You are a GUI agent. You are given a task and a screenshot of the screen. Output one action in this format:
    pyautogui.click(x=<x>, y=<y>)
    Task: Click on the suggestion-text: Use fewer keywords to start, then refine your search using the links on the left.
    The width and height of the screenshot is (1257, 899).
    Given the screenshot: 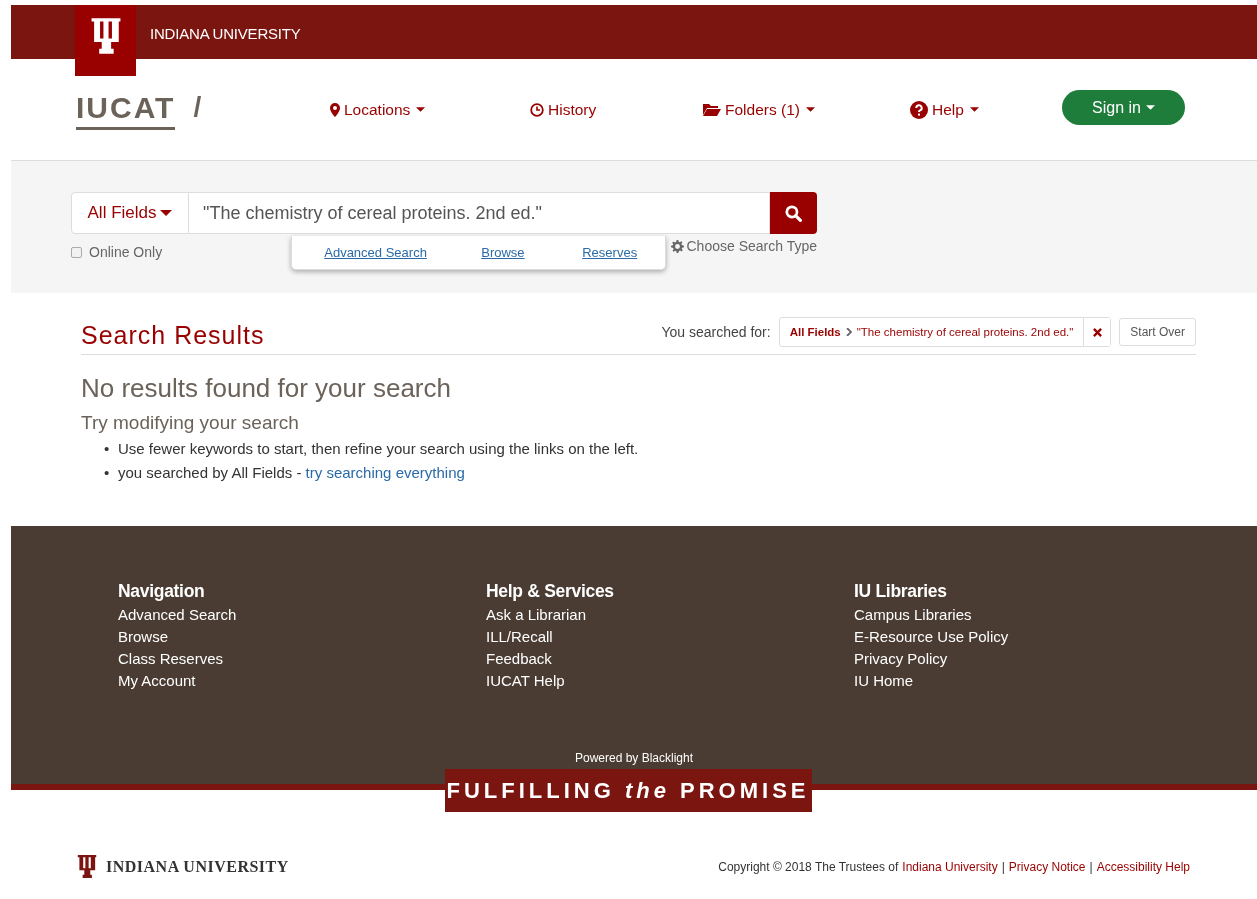 What is the action you would take?
    pyautogui.click(x=378, y=449)
    